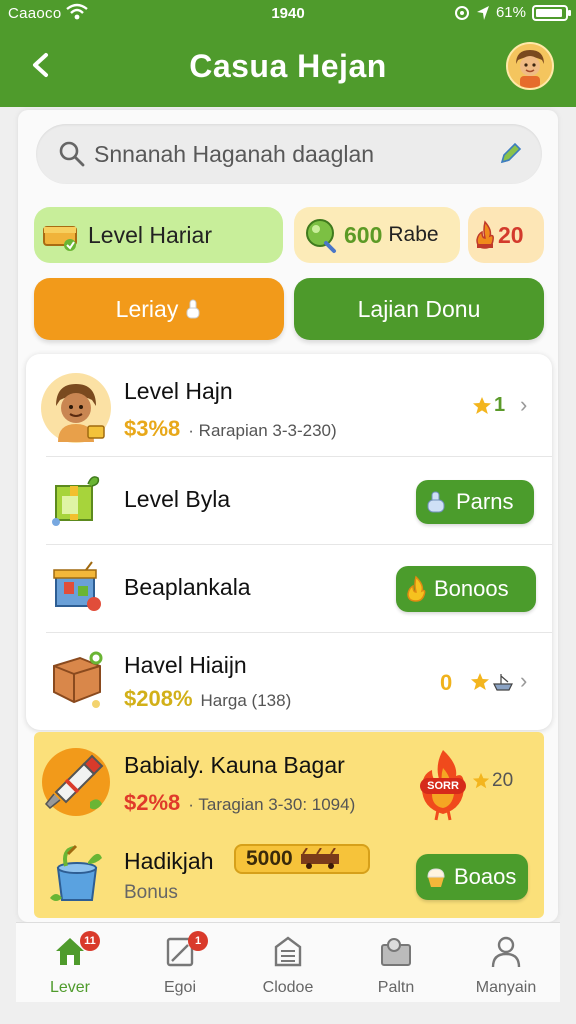 The height and width of the screenshot is (1024, 576). I want to click on search-bar, so click(289, 154).